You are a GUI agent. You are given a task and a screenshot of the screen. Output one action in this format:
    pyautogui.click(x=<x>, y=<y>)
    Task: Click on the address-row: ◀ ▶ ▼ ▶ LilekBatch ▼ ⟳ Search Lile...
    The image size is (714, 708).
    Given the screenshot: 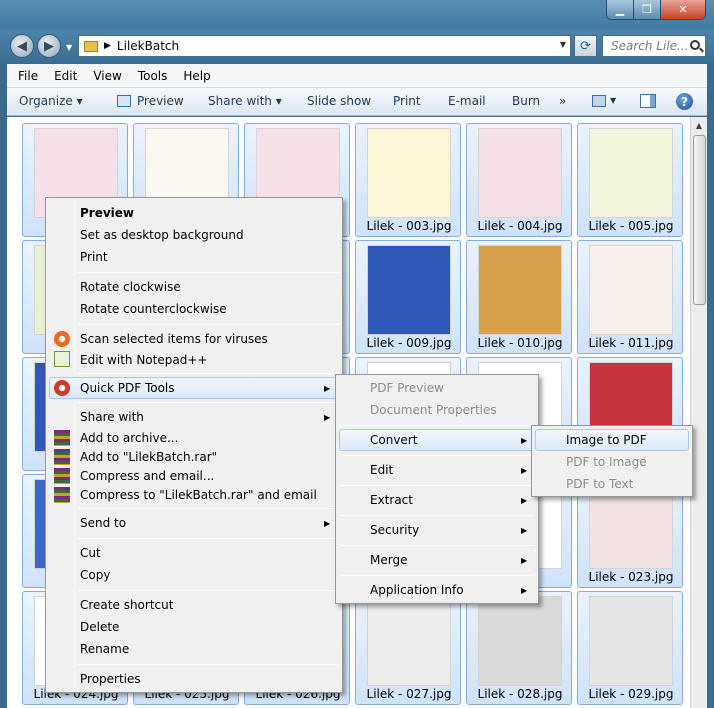 What is the action you would take?
    pyautogui.click(x=357, y=46)
    